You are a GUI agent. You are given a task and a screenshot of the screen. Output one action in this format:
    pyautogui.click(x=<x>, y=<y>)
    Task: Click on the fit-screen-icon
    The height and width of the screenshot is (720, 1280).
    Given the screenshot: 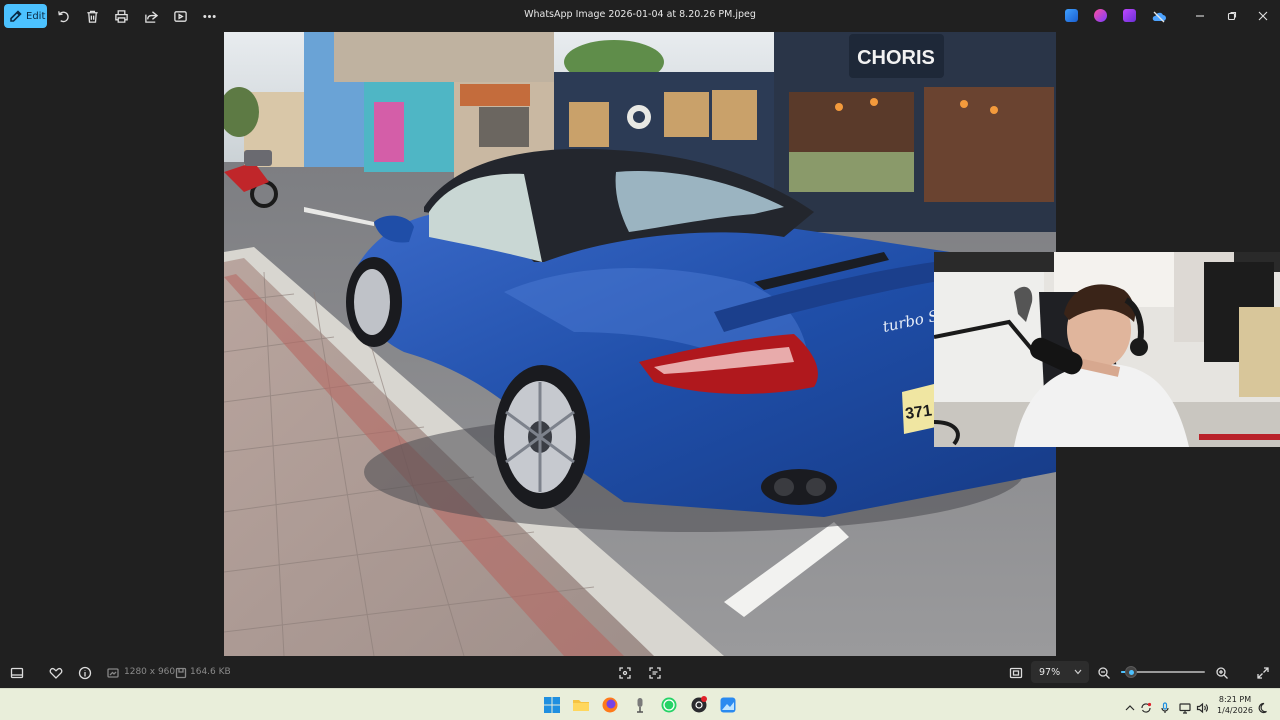 What is the action you would take?
    pyautogui.click(x=1016, y=673)
    